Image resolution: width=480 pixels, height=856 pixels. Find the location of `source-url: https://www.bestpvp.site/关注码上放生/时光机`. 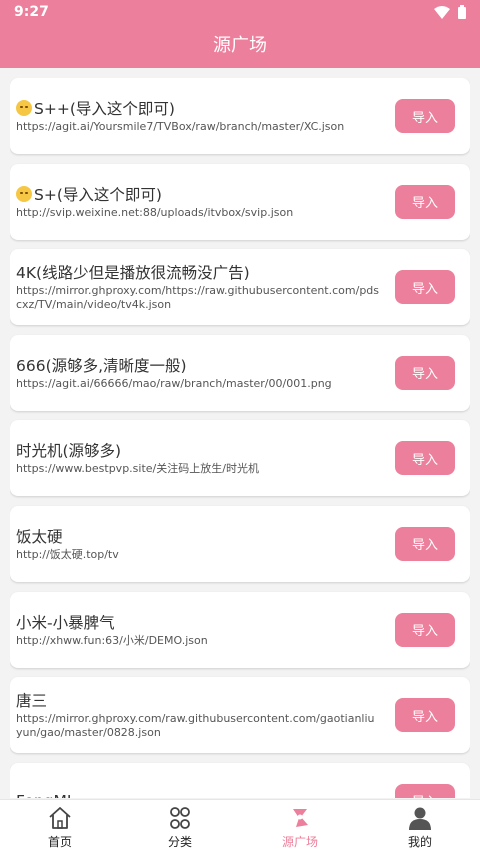

source-url: https://www.bestpvp.site/关注码上放生/时光机 is located at coordinates (137, 469).